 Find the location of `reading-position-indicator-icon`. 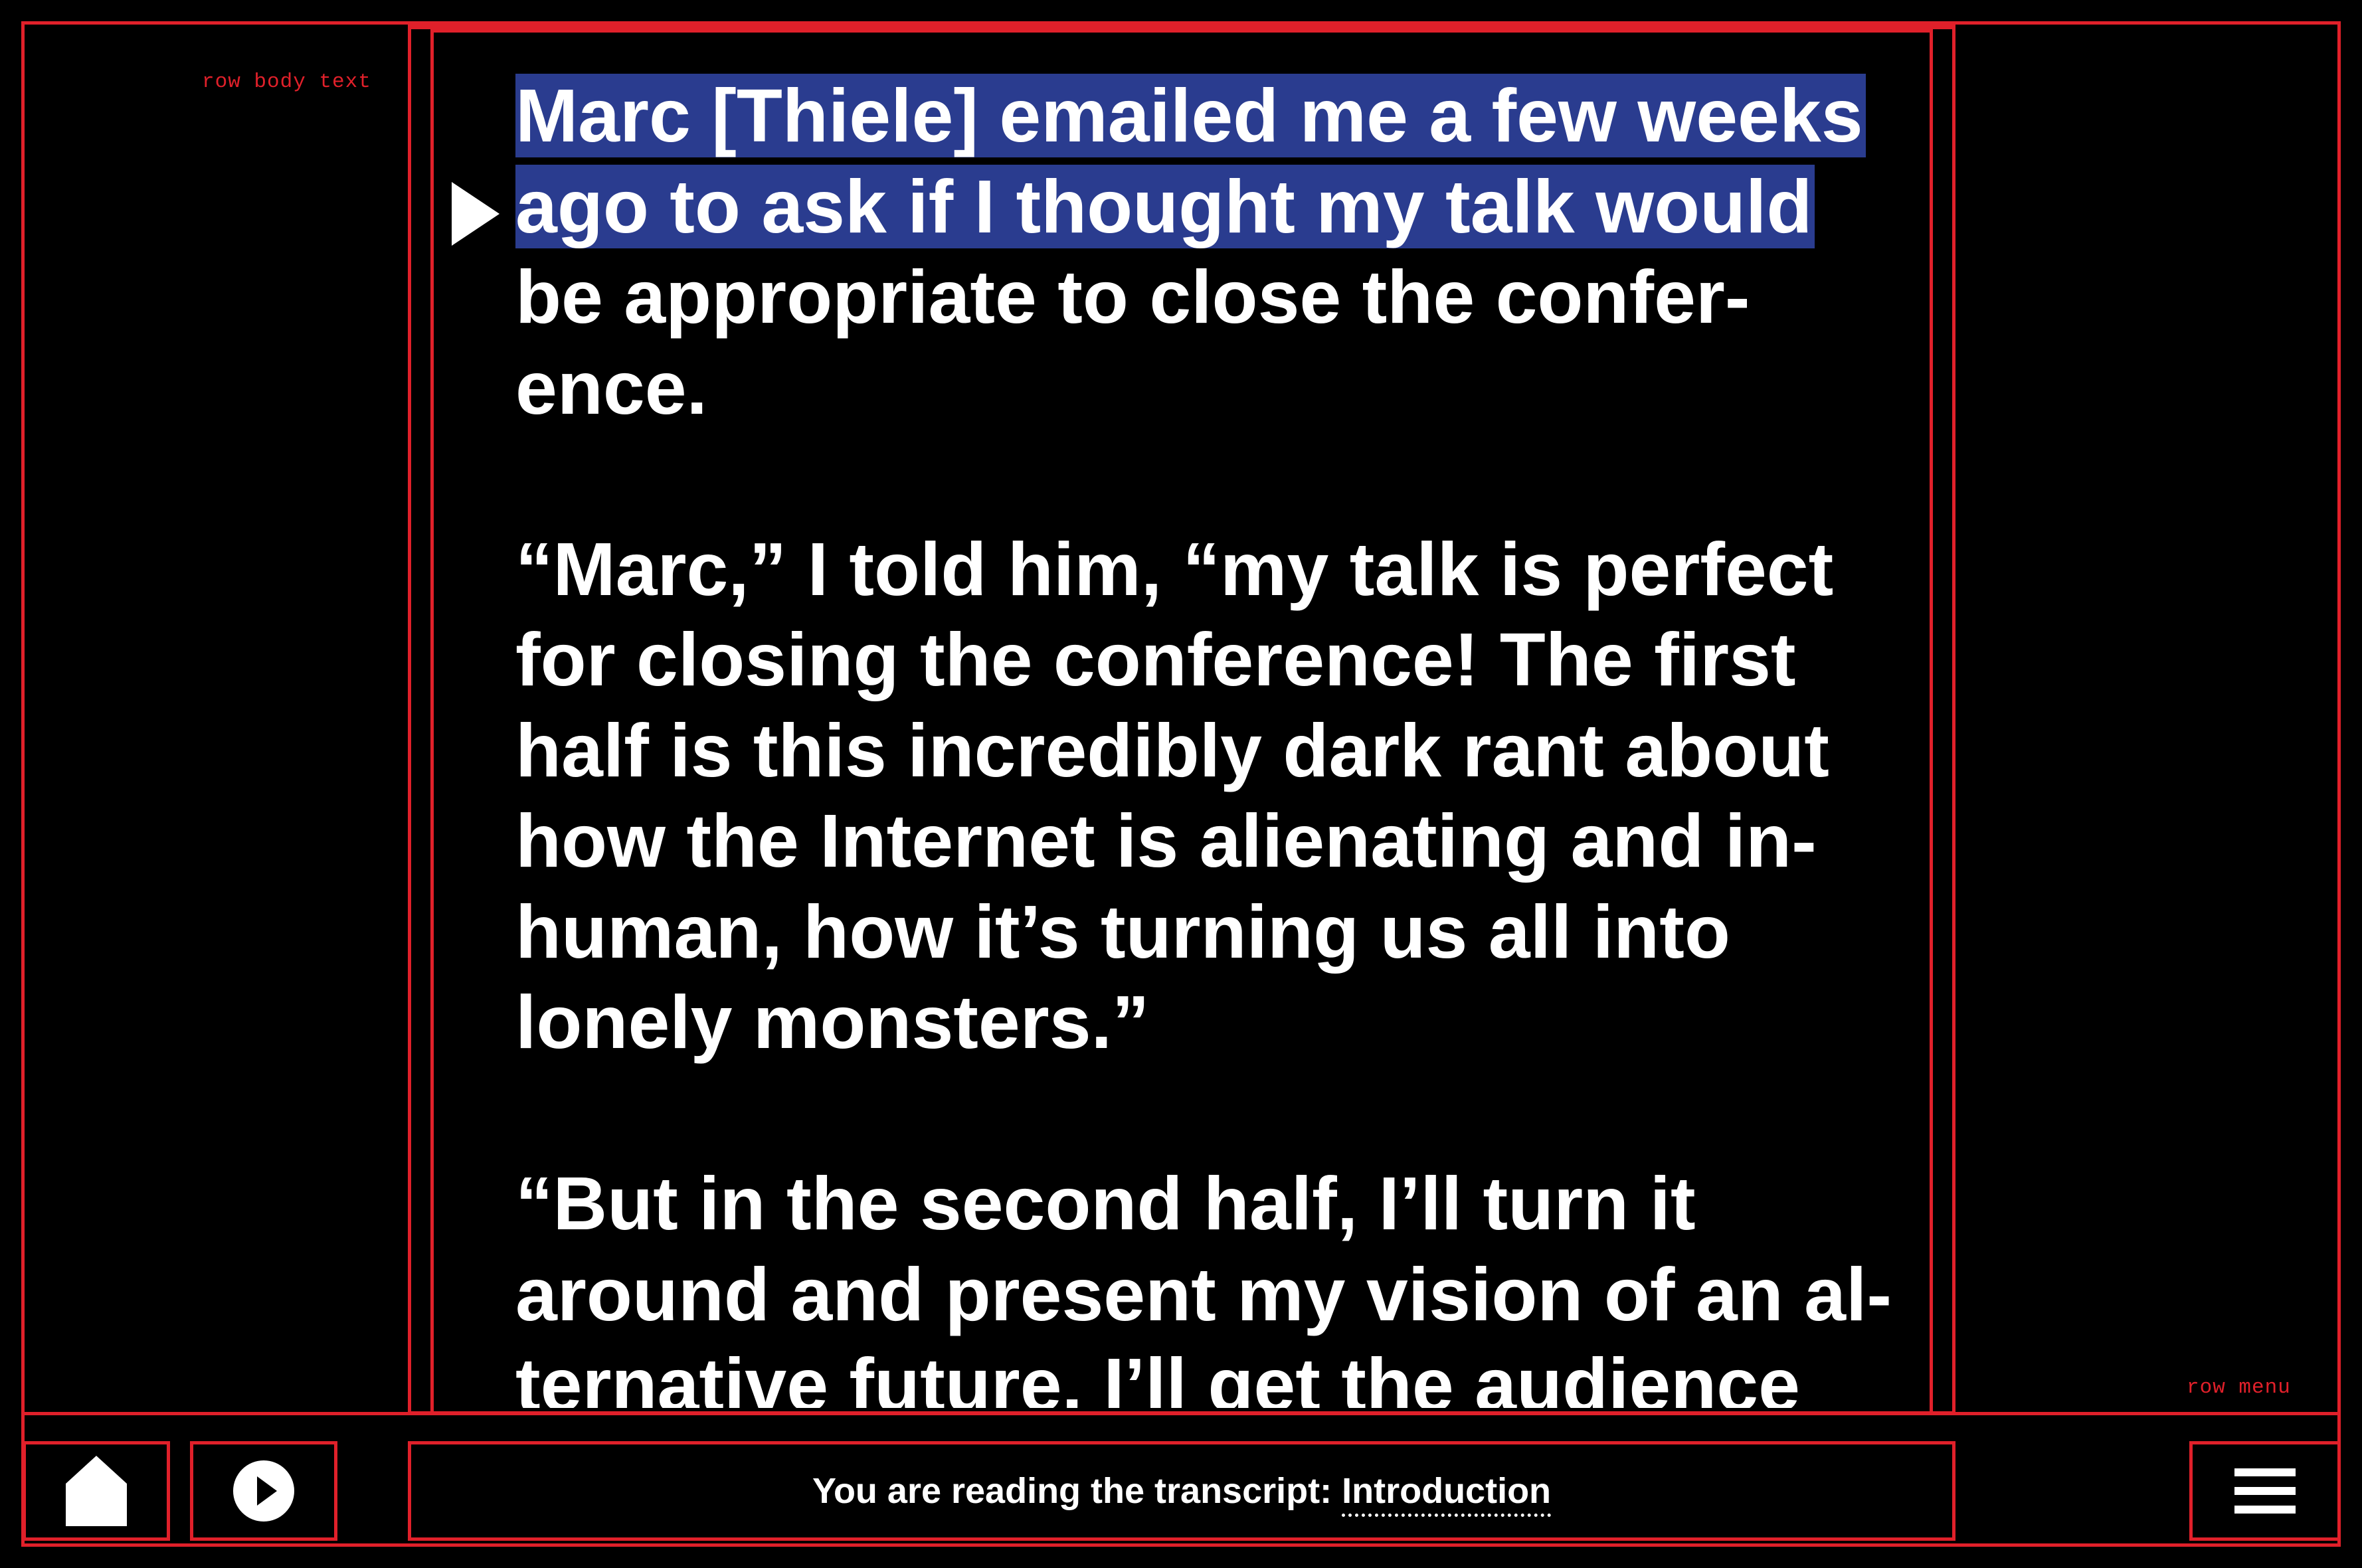

reading-position-indicator-icon is located at coordinates (476, 214).